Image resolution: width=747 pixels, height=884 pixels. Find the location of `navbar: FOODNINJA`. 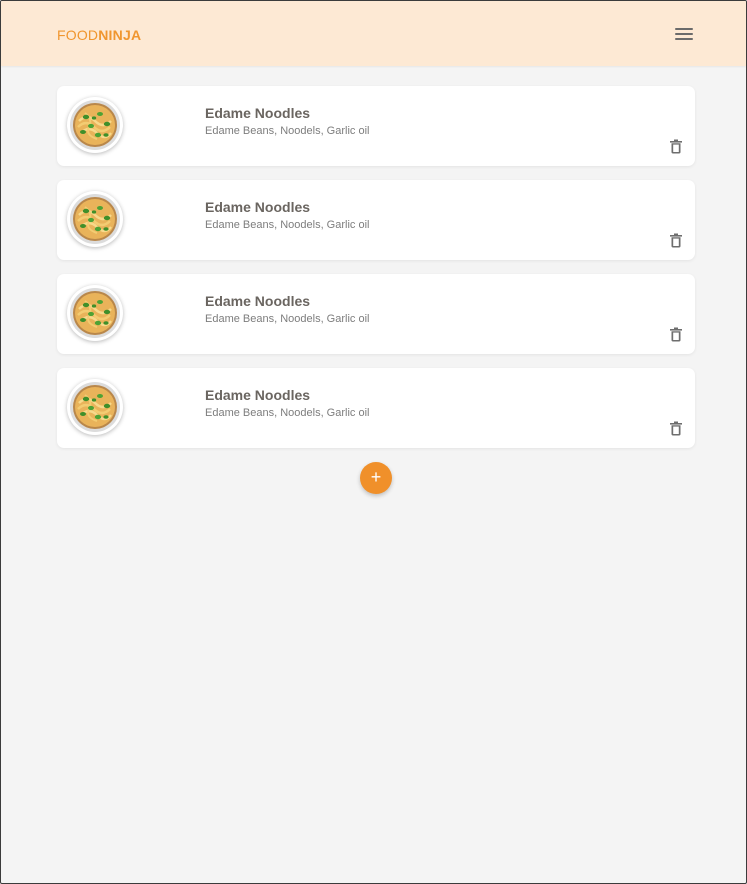

navbar: FOODNINJA is located at coordinates (373, 33).